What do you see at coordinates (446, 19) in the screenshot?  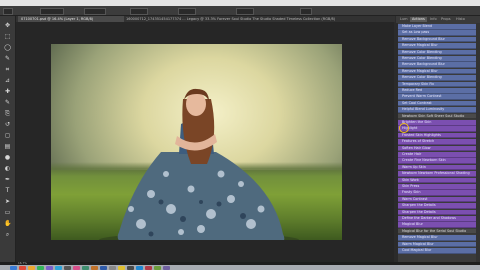 I see `tab-props: Props` at bounding box center [446, 19].